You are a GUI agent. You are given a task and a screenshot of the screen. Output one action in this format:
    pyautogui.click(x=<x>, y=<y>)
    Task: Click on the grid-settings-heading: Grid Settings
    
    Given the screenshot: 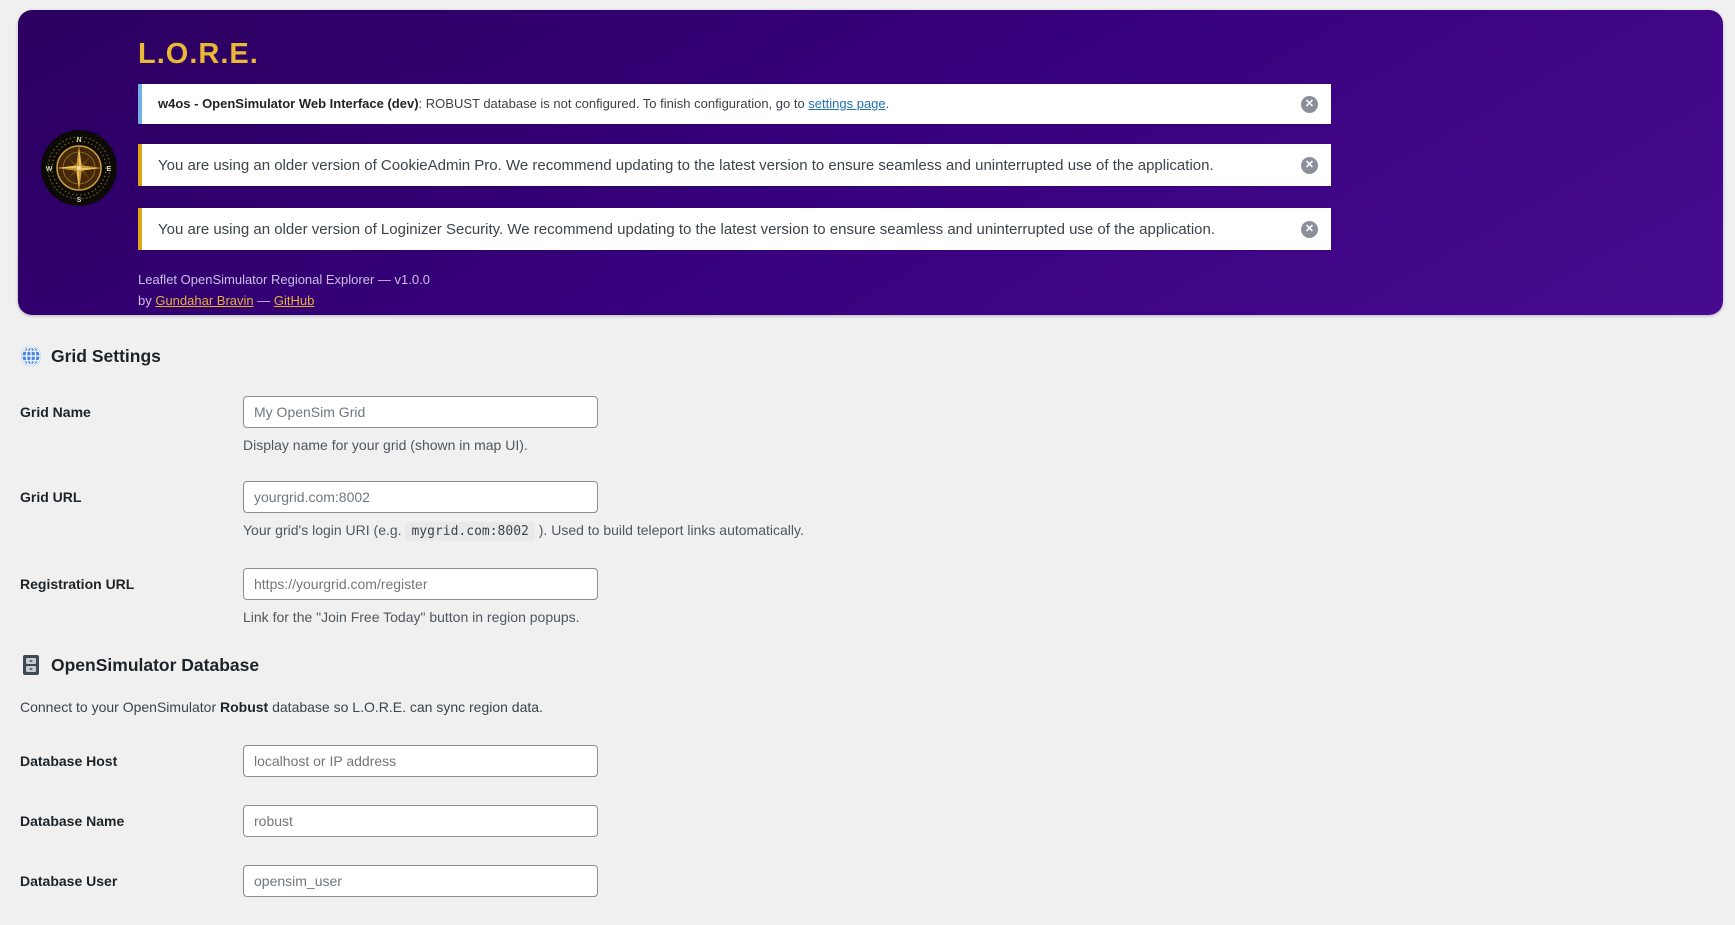 What is the action you would take?
    pyautogui.click(x=720, y=356)
    